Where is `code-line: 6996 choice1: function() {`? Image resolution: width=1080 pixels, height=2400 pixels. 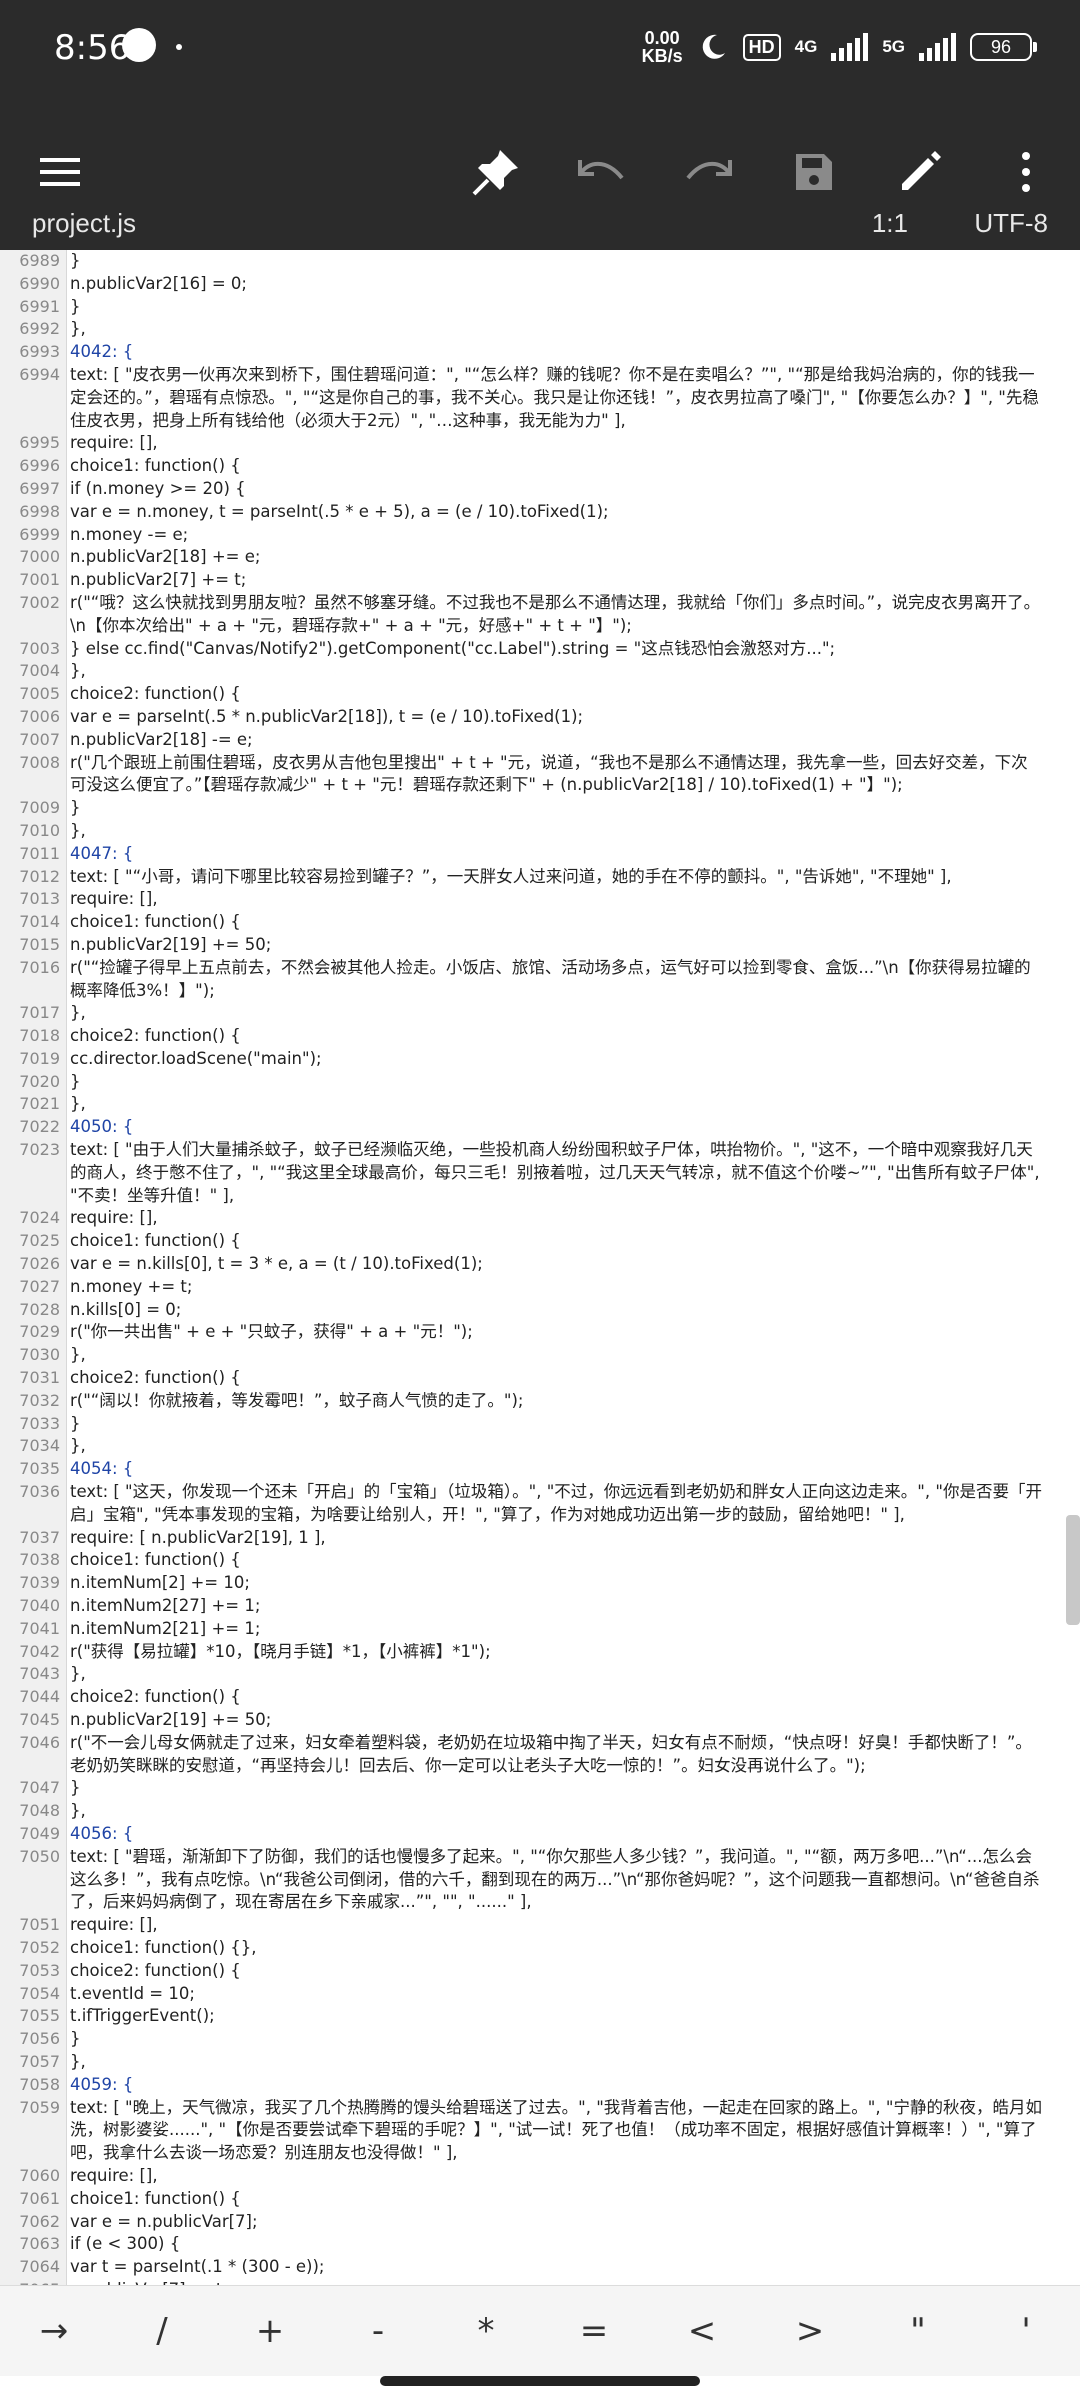
code-line: 6996 choice1: function() { is located at coordinates (530, 466).